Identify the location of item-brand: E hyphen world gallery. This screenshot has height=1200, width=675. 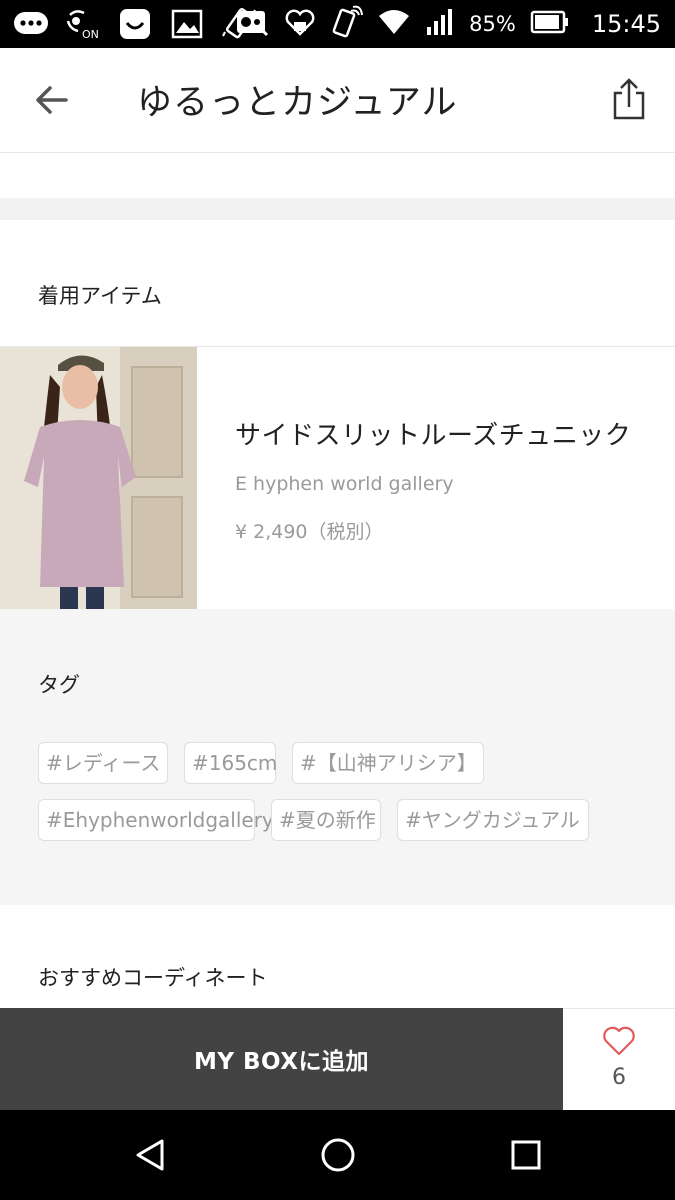
(344, 484).